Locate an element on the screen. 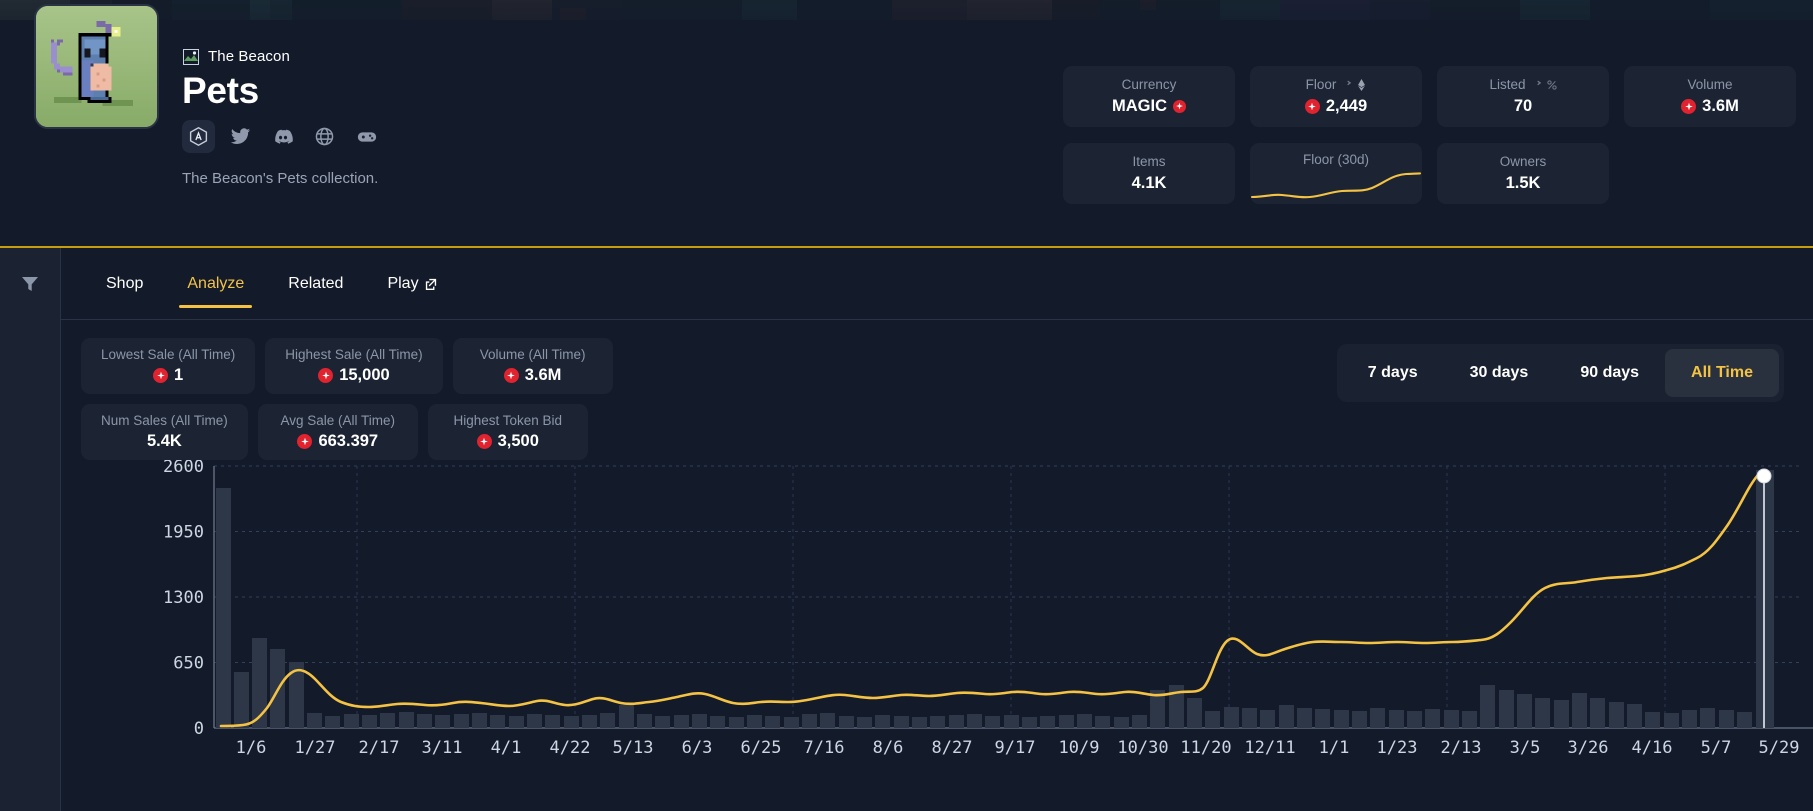 The height and width of the screenshot is (811, 1813). svg-text: 0 is located at coordinates (199, 729).